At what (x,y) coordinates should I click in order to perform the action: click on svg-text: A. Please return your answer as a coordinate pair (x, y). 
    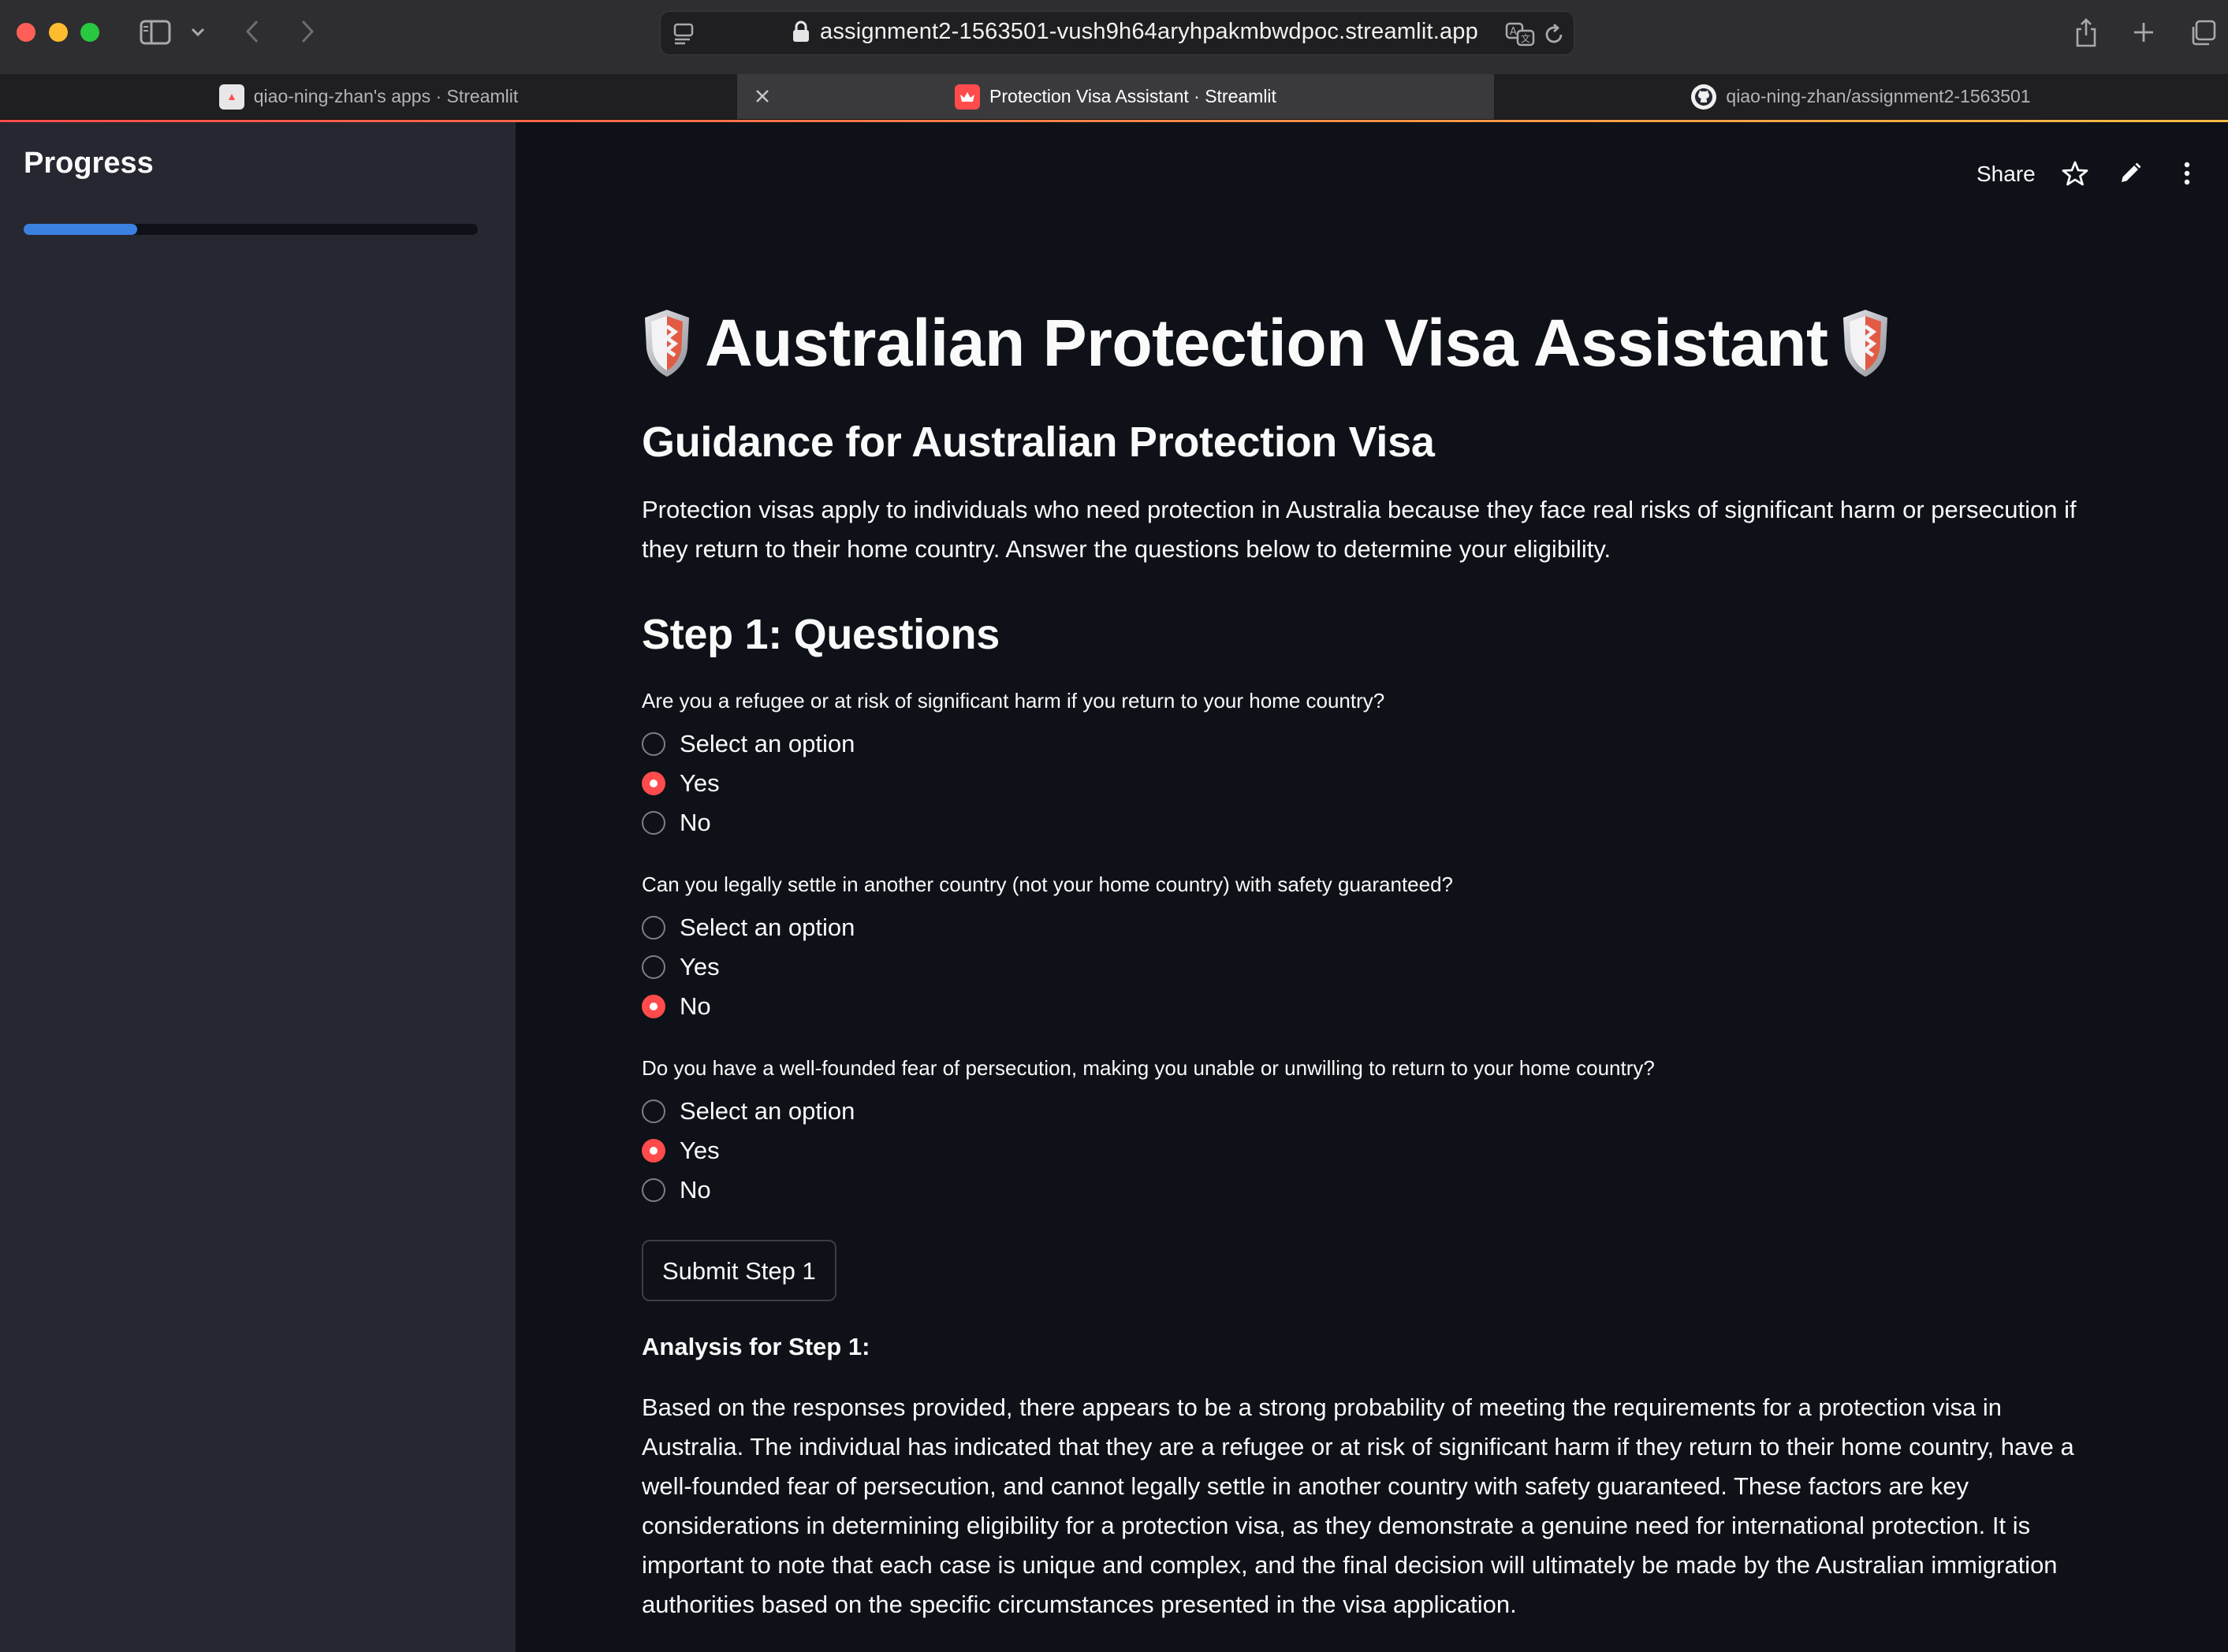
    Looking at the image, I should click on (1513, 32).